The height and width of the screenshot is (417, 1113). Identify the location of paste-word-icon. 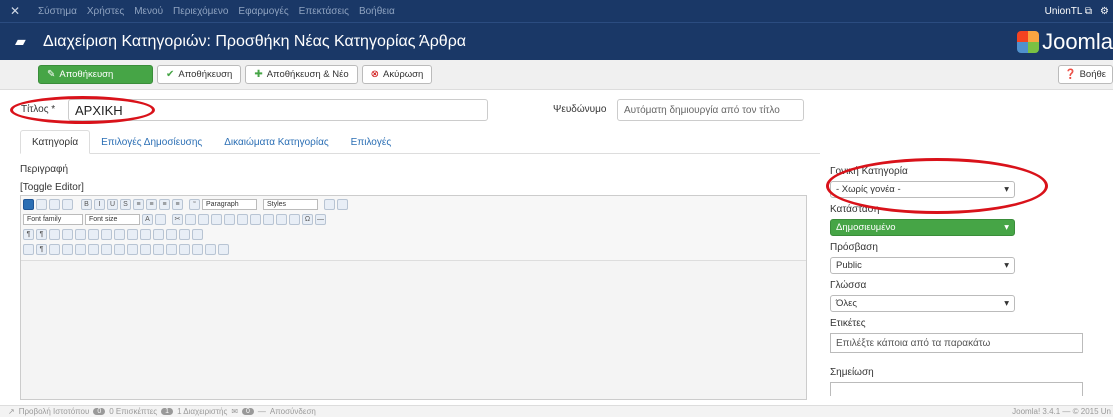
(229, 219).